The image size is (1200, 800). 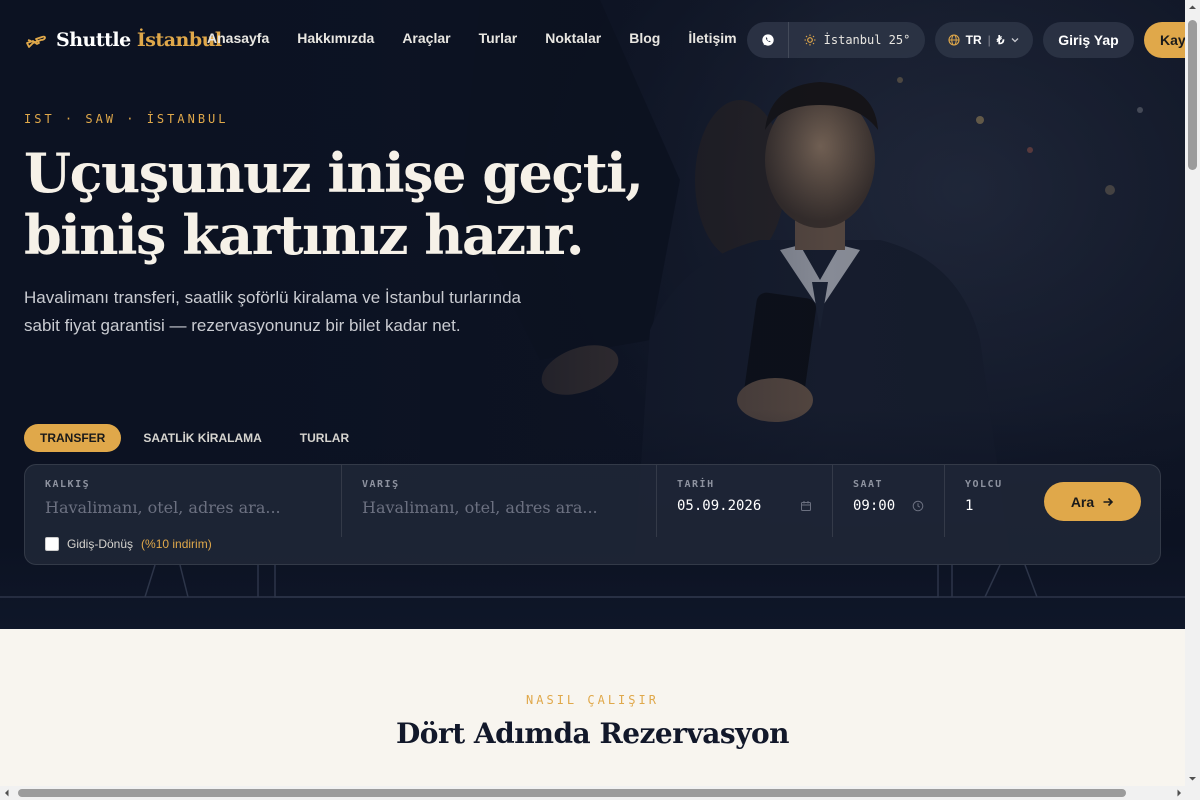 I want to click on weather-text: İstanbul 25°, so click(x=867, y=40).